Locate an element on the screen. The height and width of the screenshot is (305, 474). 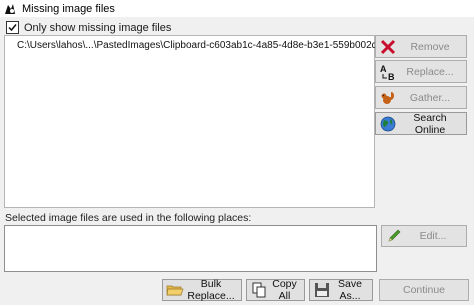
missing-only-checkbox is located at coordinates (12, 27).